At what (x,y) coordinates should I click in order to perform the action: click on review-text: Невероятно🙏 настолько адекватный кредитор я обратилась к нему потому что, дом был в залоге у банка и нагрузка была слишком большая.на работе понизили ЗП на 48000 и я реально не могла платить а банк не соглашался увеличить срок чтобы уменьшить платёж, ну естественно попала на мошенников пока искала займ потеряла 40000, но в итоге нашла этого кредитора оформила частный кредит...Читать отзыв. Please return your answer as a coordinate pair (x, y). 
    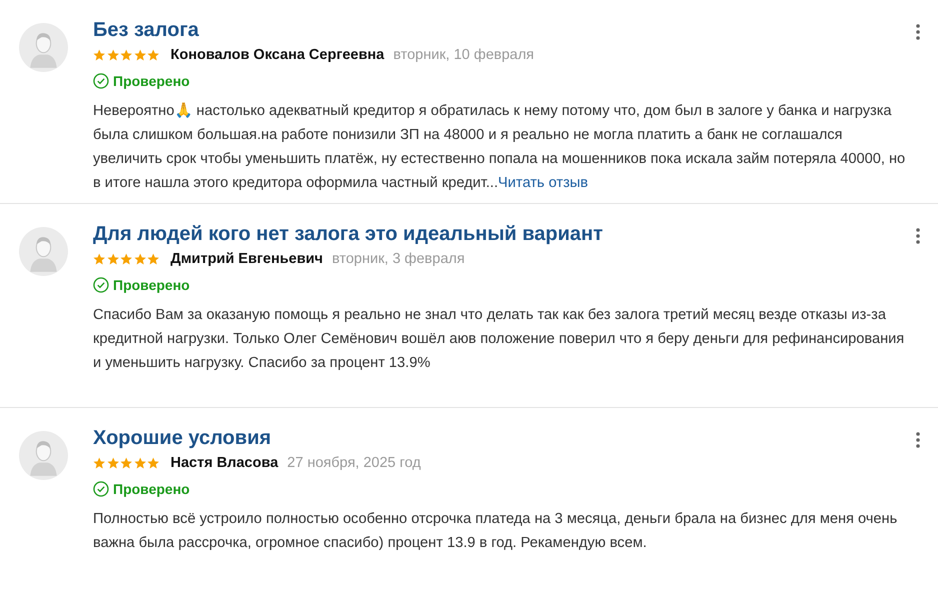
    Looking at the image, I should click on (499, 147).